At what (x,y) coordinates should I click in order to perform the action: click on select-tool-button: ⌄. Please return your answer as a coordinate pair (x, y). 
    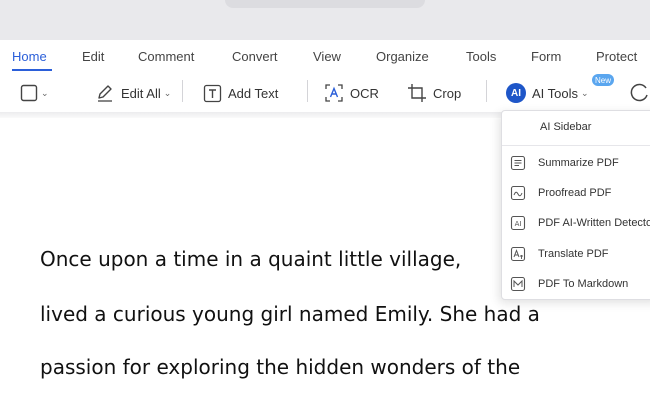
    Looking at the image, I should click on (34, 93).